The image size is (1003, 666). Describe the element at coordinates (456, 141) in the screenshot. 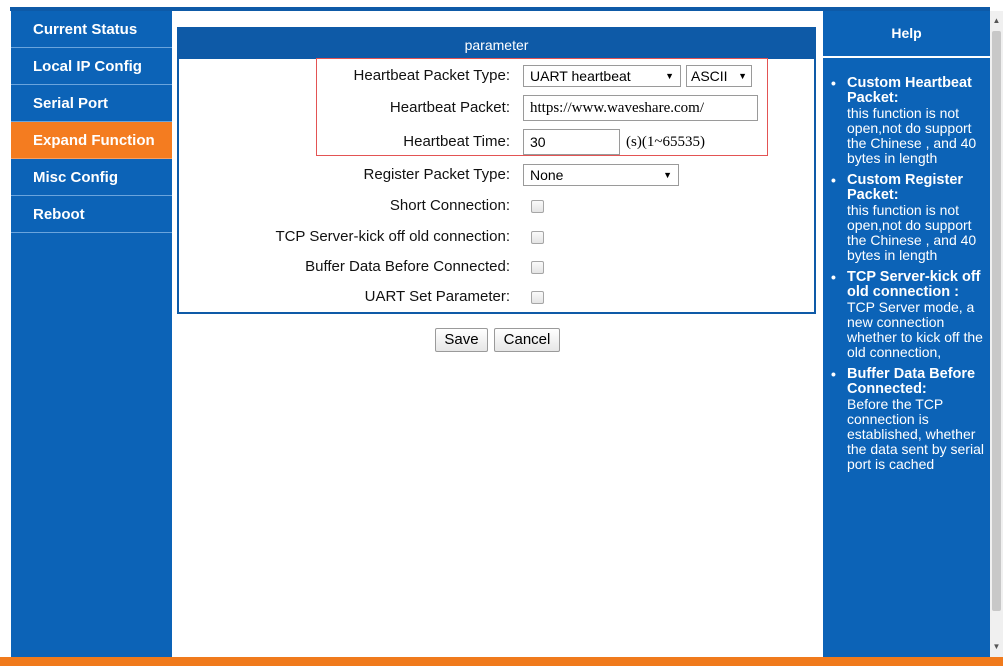

I see `heartbeat-time-label: Heartbeat Time:` at that location.